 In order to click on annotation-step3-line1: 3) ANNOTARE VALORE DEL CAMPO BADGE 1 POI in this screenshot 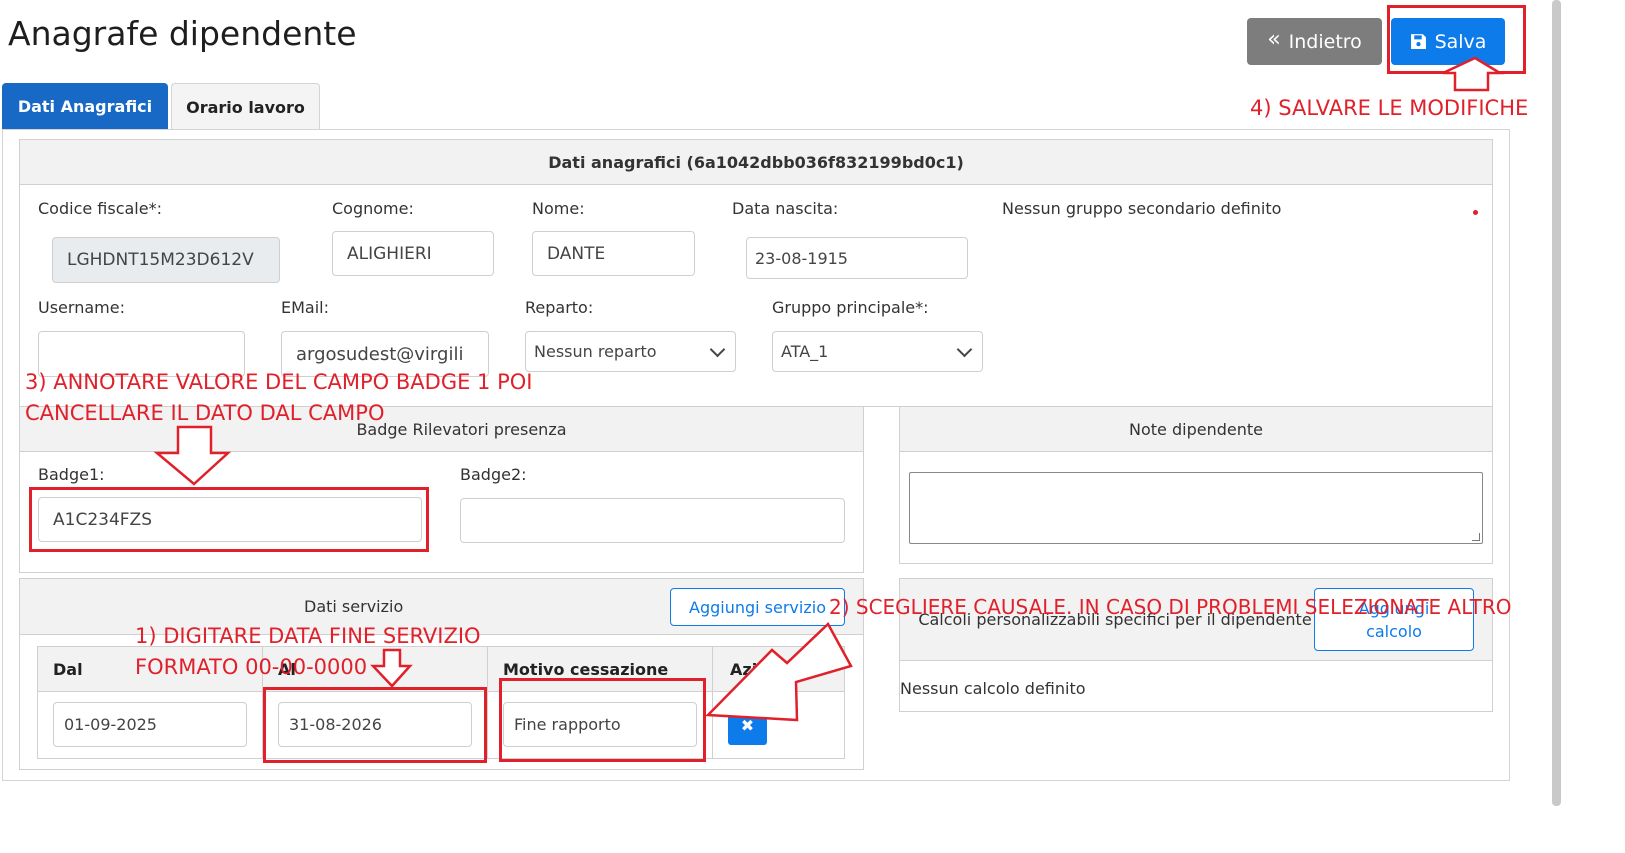, I will do `click(279, 382)`.